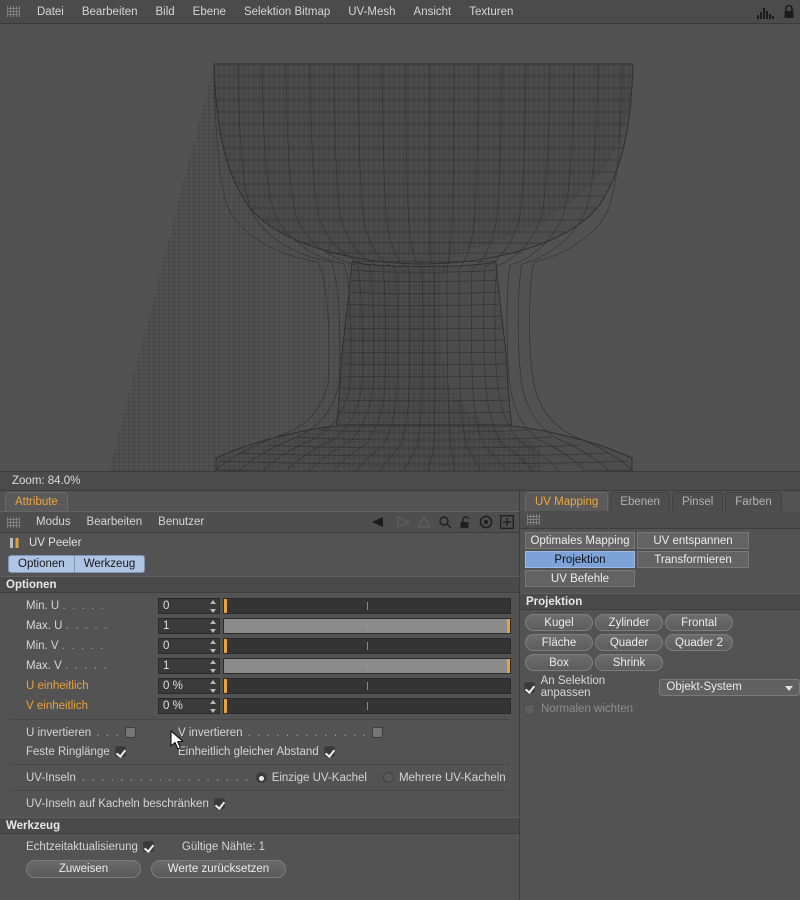 This screenshot has width=800, height=900. Describe the element at coordinates (371, 12) in the screenshot. I see `menu-item-uv-mesh: UV-Mesh` at that location.